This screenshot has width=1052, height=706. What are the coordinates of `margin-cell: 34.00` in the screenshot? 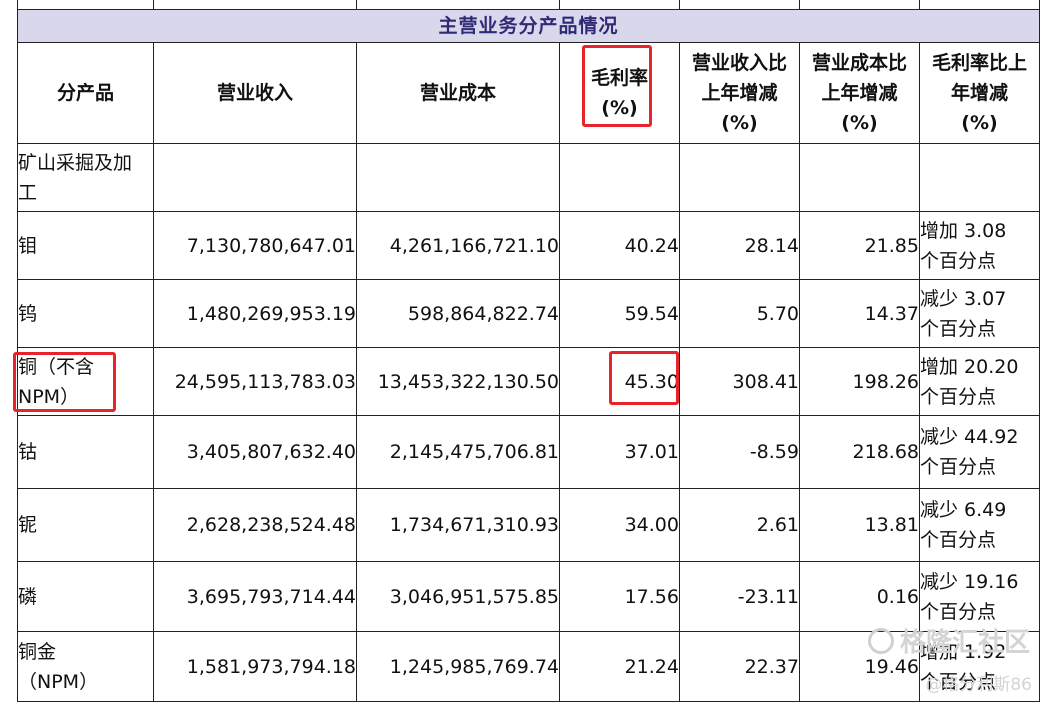 It's located at (619, 525).